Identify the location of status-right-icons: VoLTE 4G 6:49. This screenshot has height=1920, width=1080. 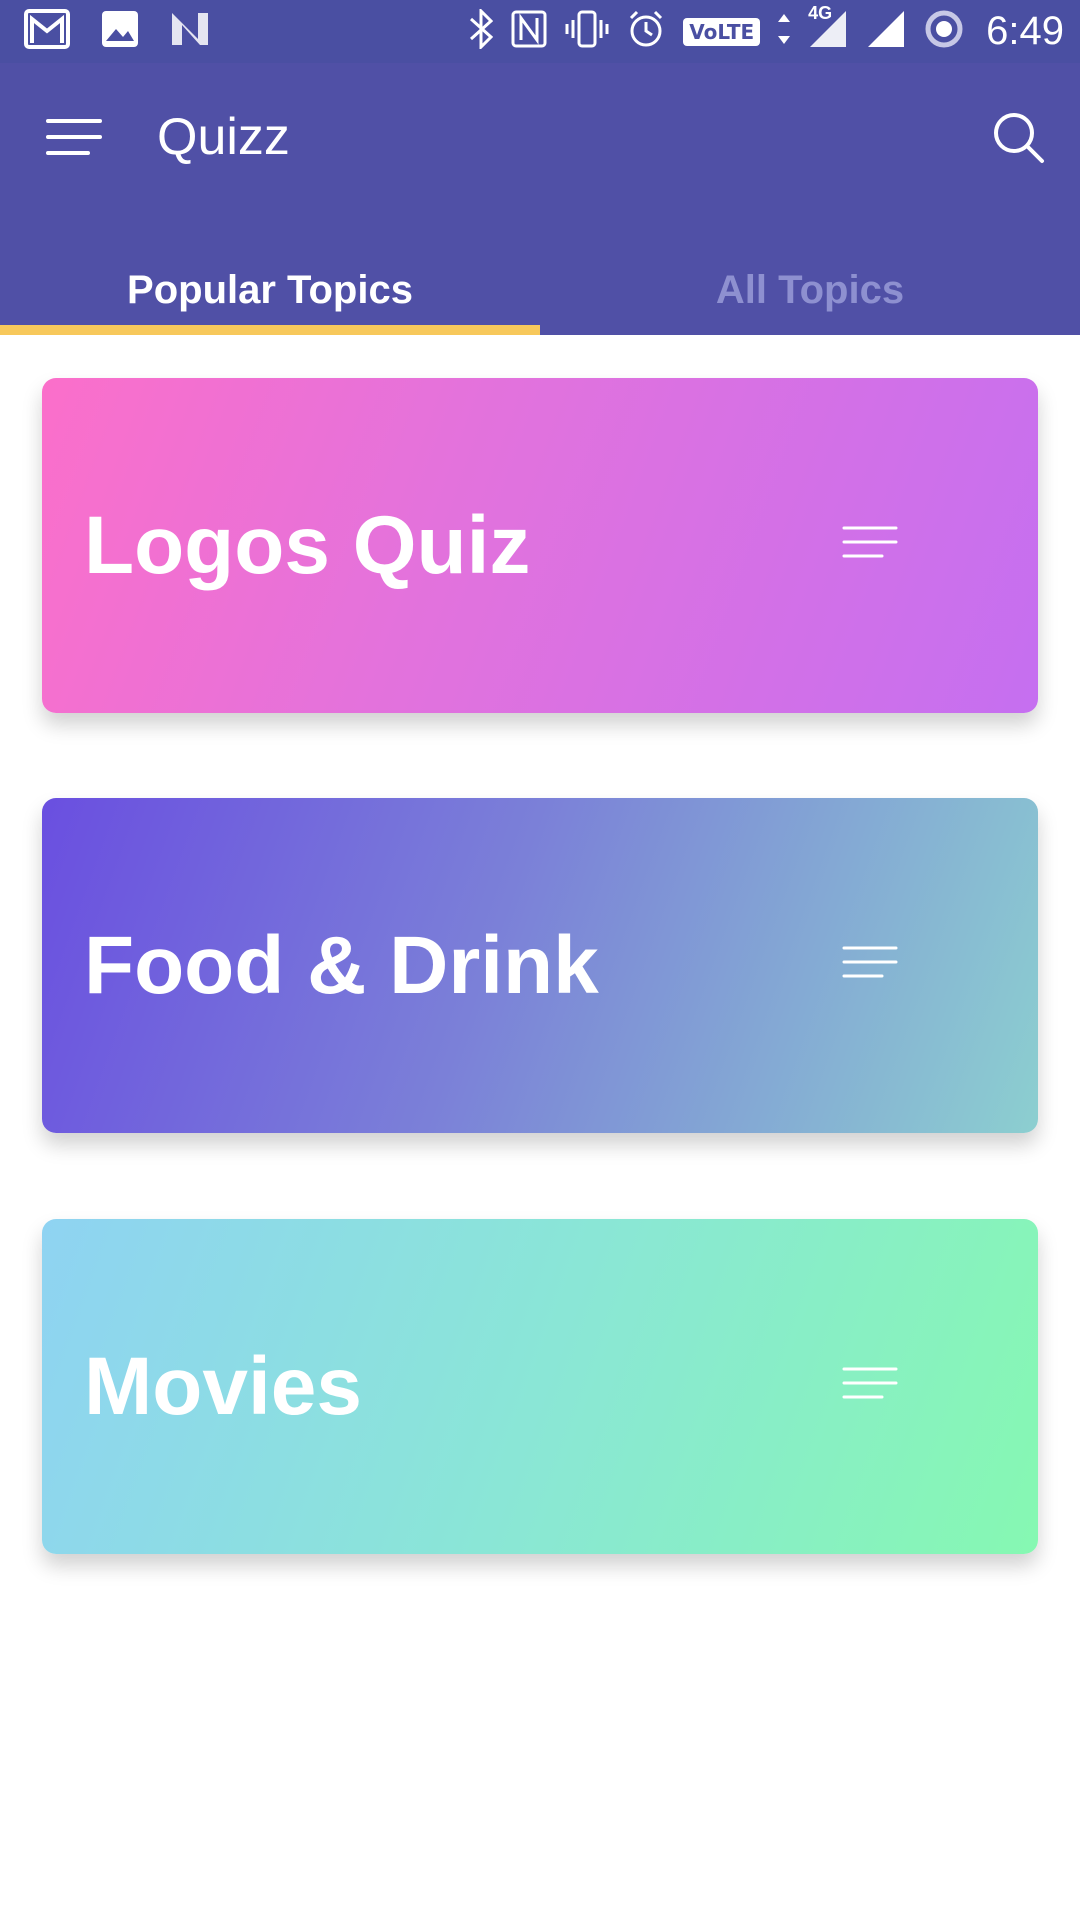
(757, 28).